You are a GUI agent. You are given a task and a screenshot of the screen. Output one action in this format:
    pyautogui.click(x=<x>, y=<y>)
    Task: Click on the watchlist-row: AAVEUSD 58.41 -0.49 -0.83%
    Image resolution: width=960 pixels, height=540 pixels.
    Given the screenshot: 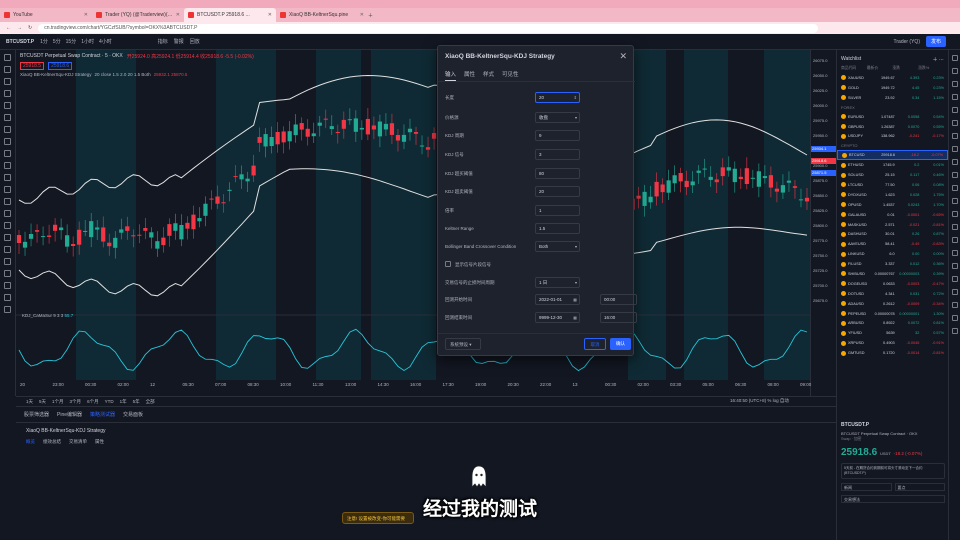 What is the action you would take?
    pyautogui.click(x=892, y=244)
    